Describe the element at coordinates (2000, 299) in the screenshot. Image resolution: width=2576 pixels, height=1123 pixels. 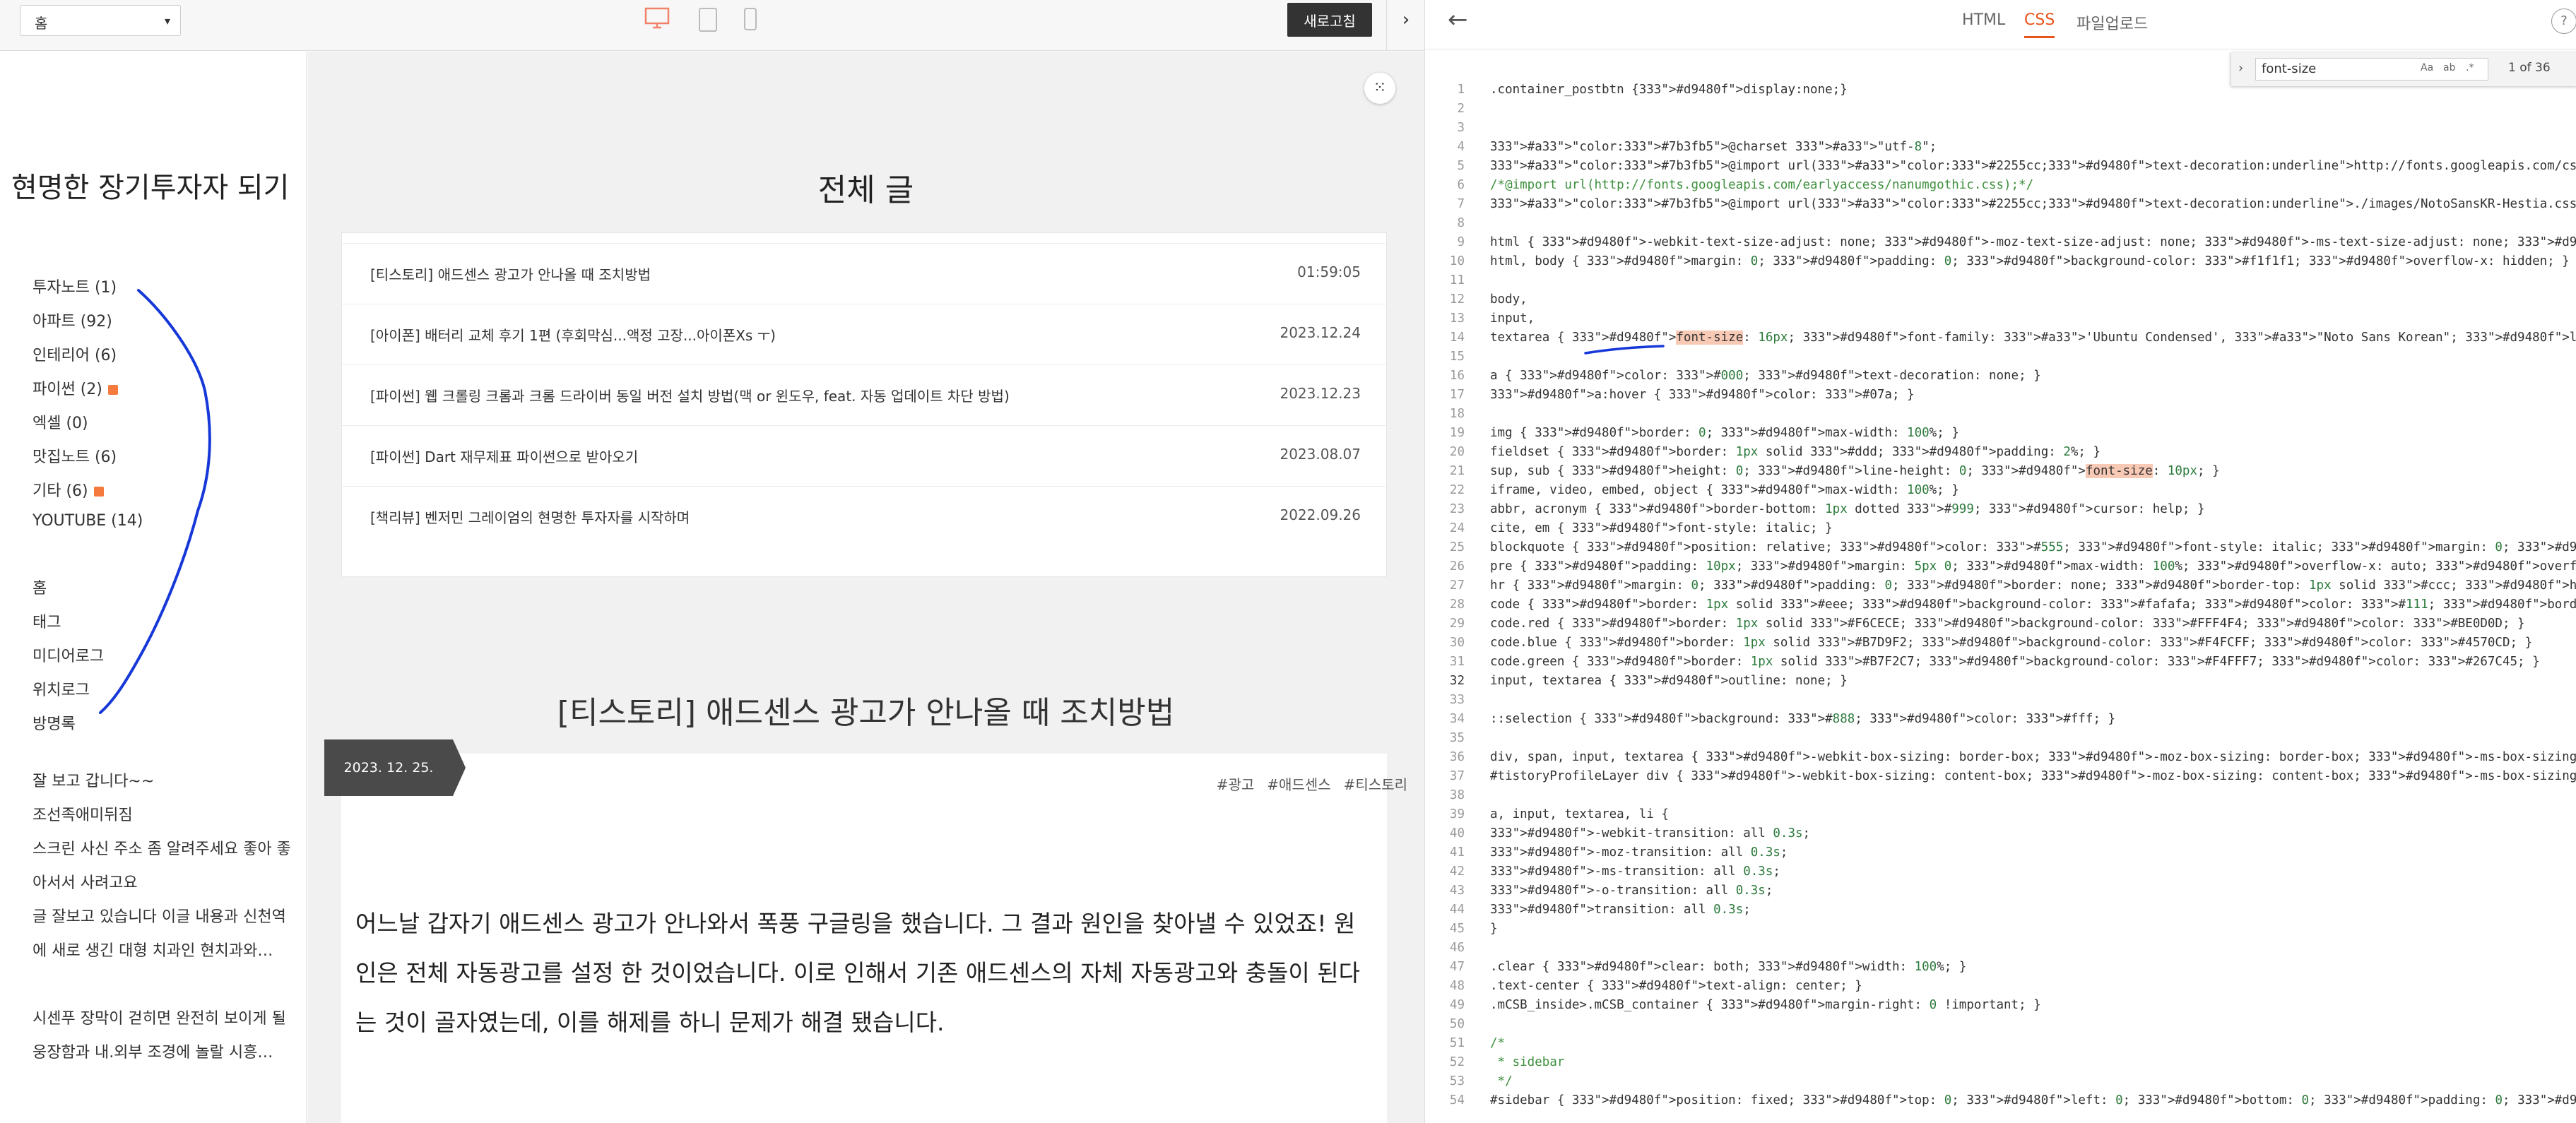
I see `code-line: 12 body,` at that location.